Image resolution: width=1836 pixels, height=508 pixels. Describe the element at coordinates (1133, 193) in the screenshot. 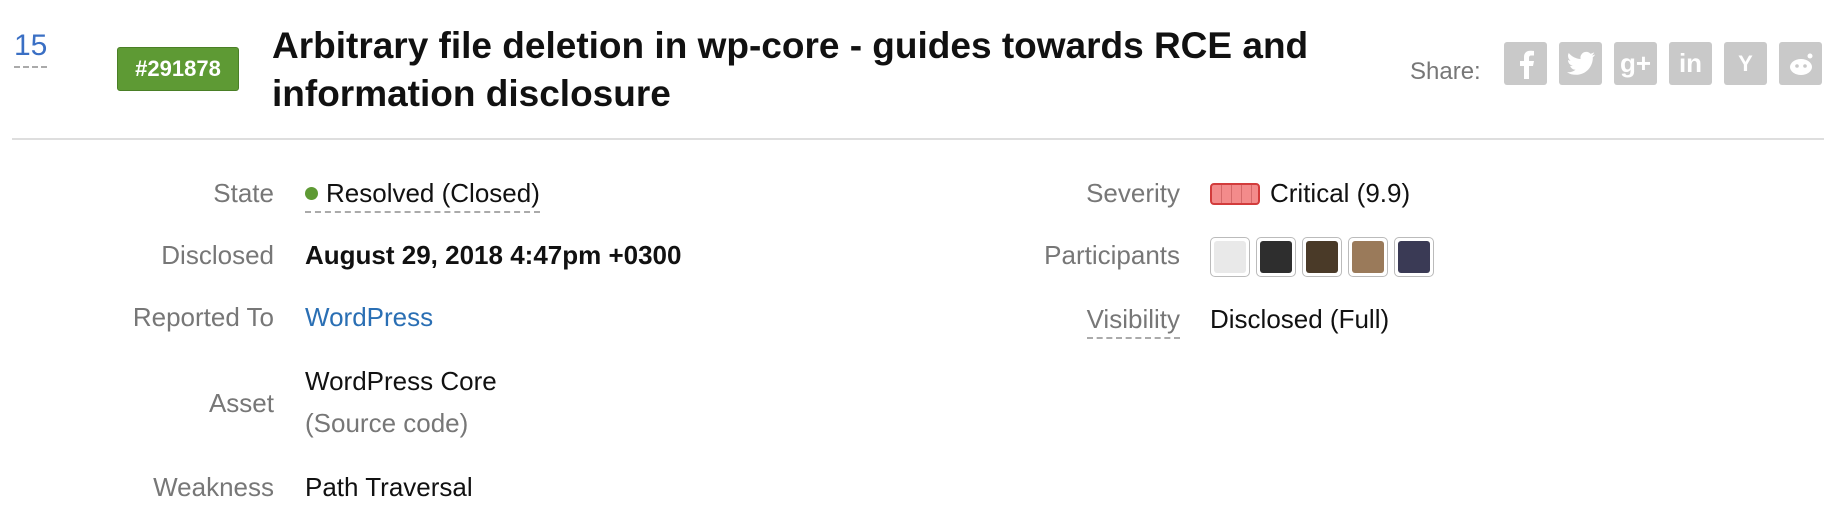

I see `severity-label: Severity` at that location.